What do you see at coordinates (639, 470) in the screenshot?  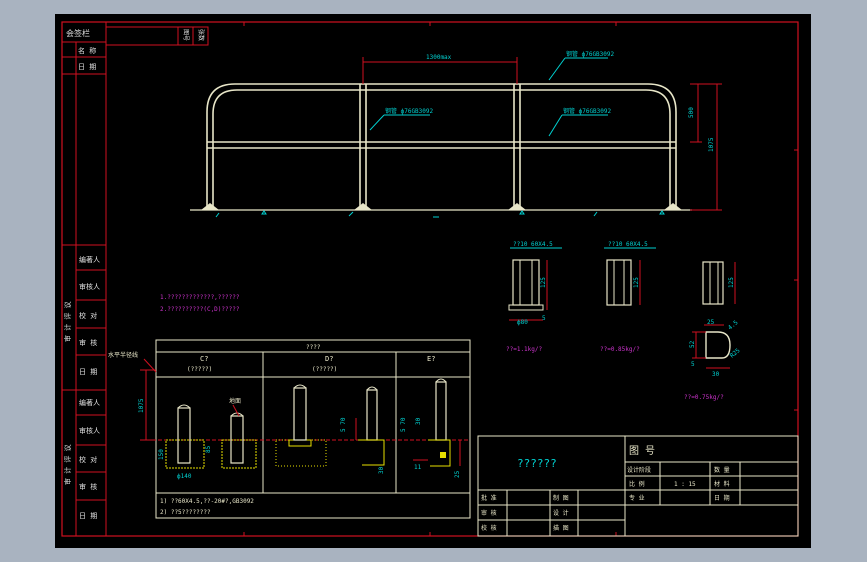 I see `design-stage-label: 设计阶段` at bounding box center [639, 470].